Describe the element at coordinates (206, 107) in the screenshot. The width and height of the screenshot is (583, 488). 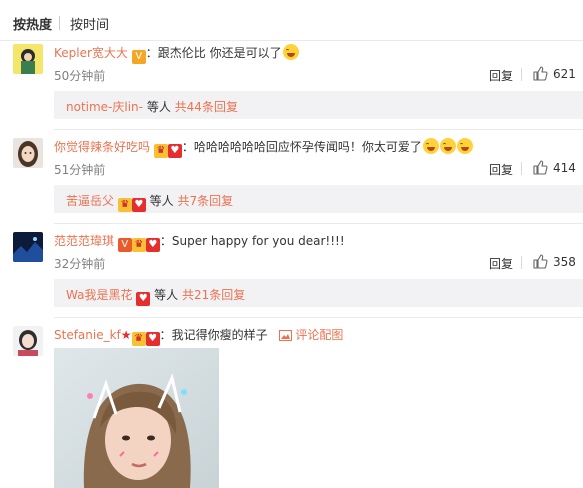
I see `reply-count-link: 共44条回复` at that location.